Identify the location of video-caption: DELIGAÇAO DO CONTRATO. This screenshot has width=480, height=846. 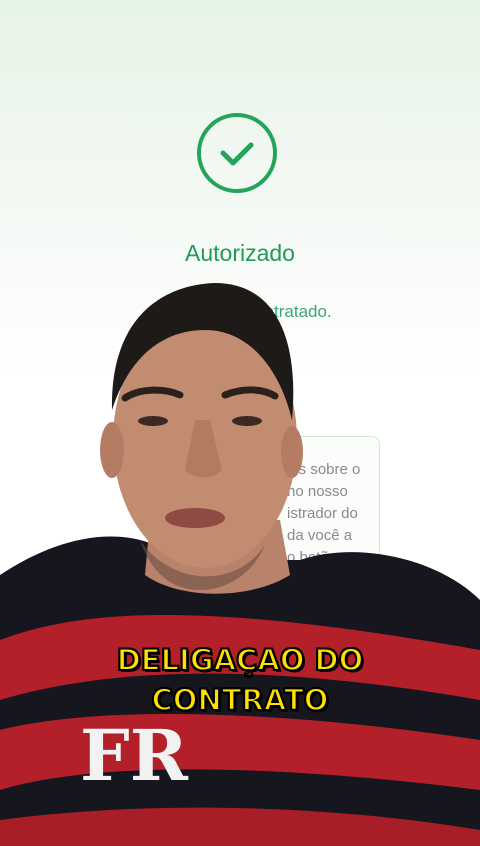
(240, 680).